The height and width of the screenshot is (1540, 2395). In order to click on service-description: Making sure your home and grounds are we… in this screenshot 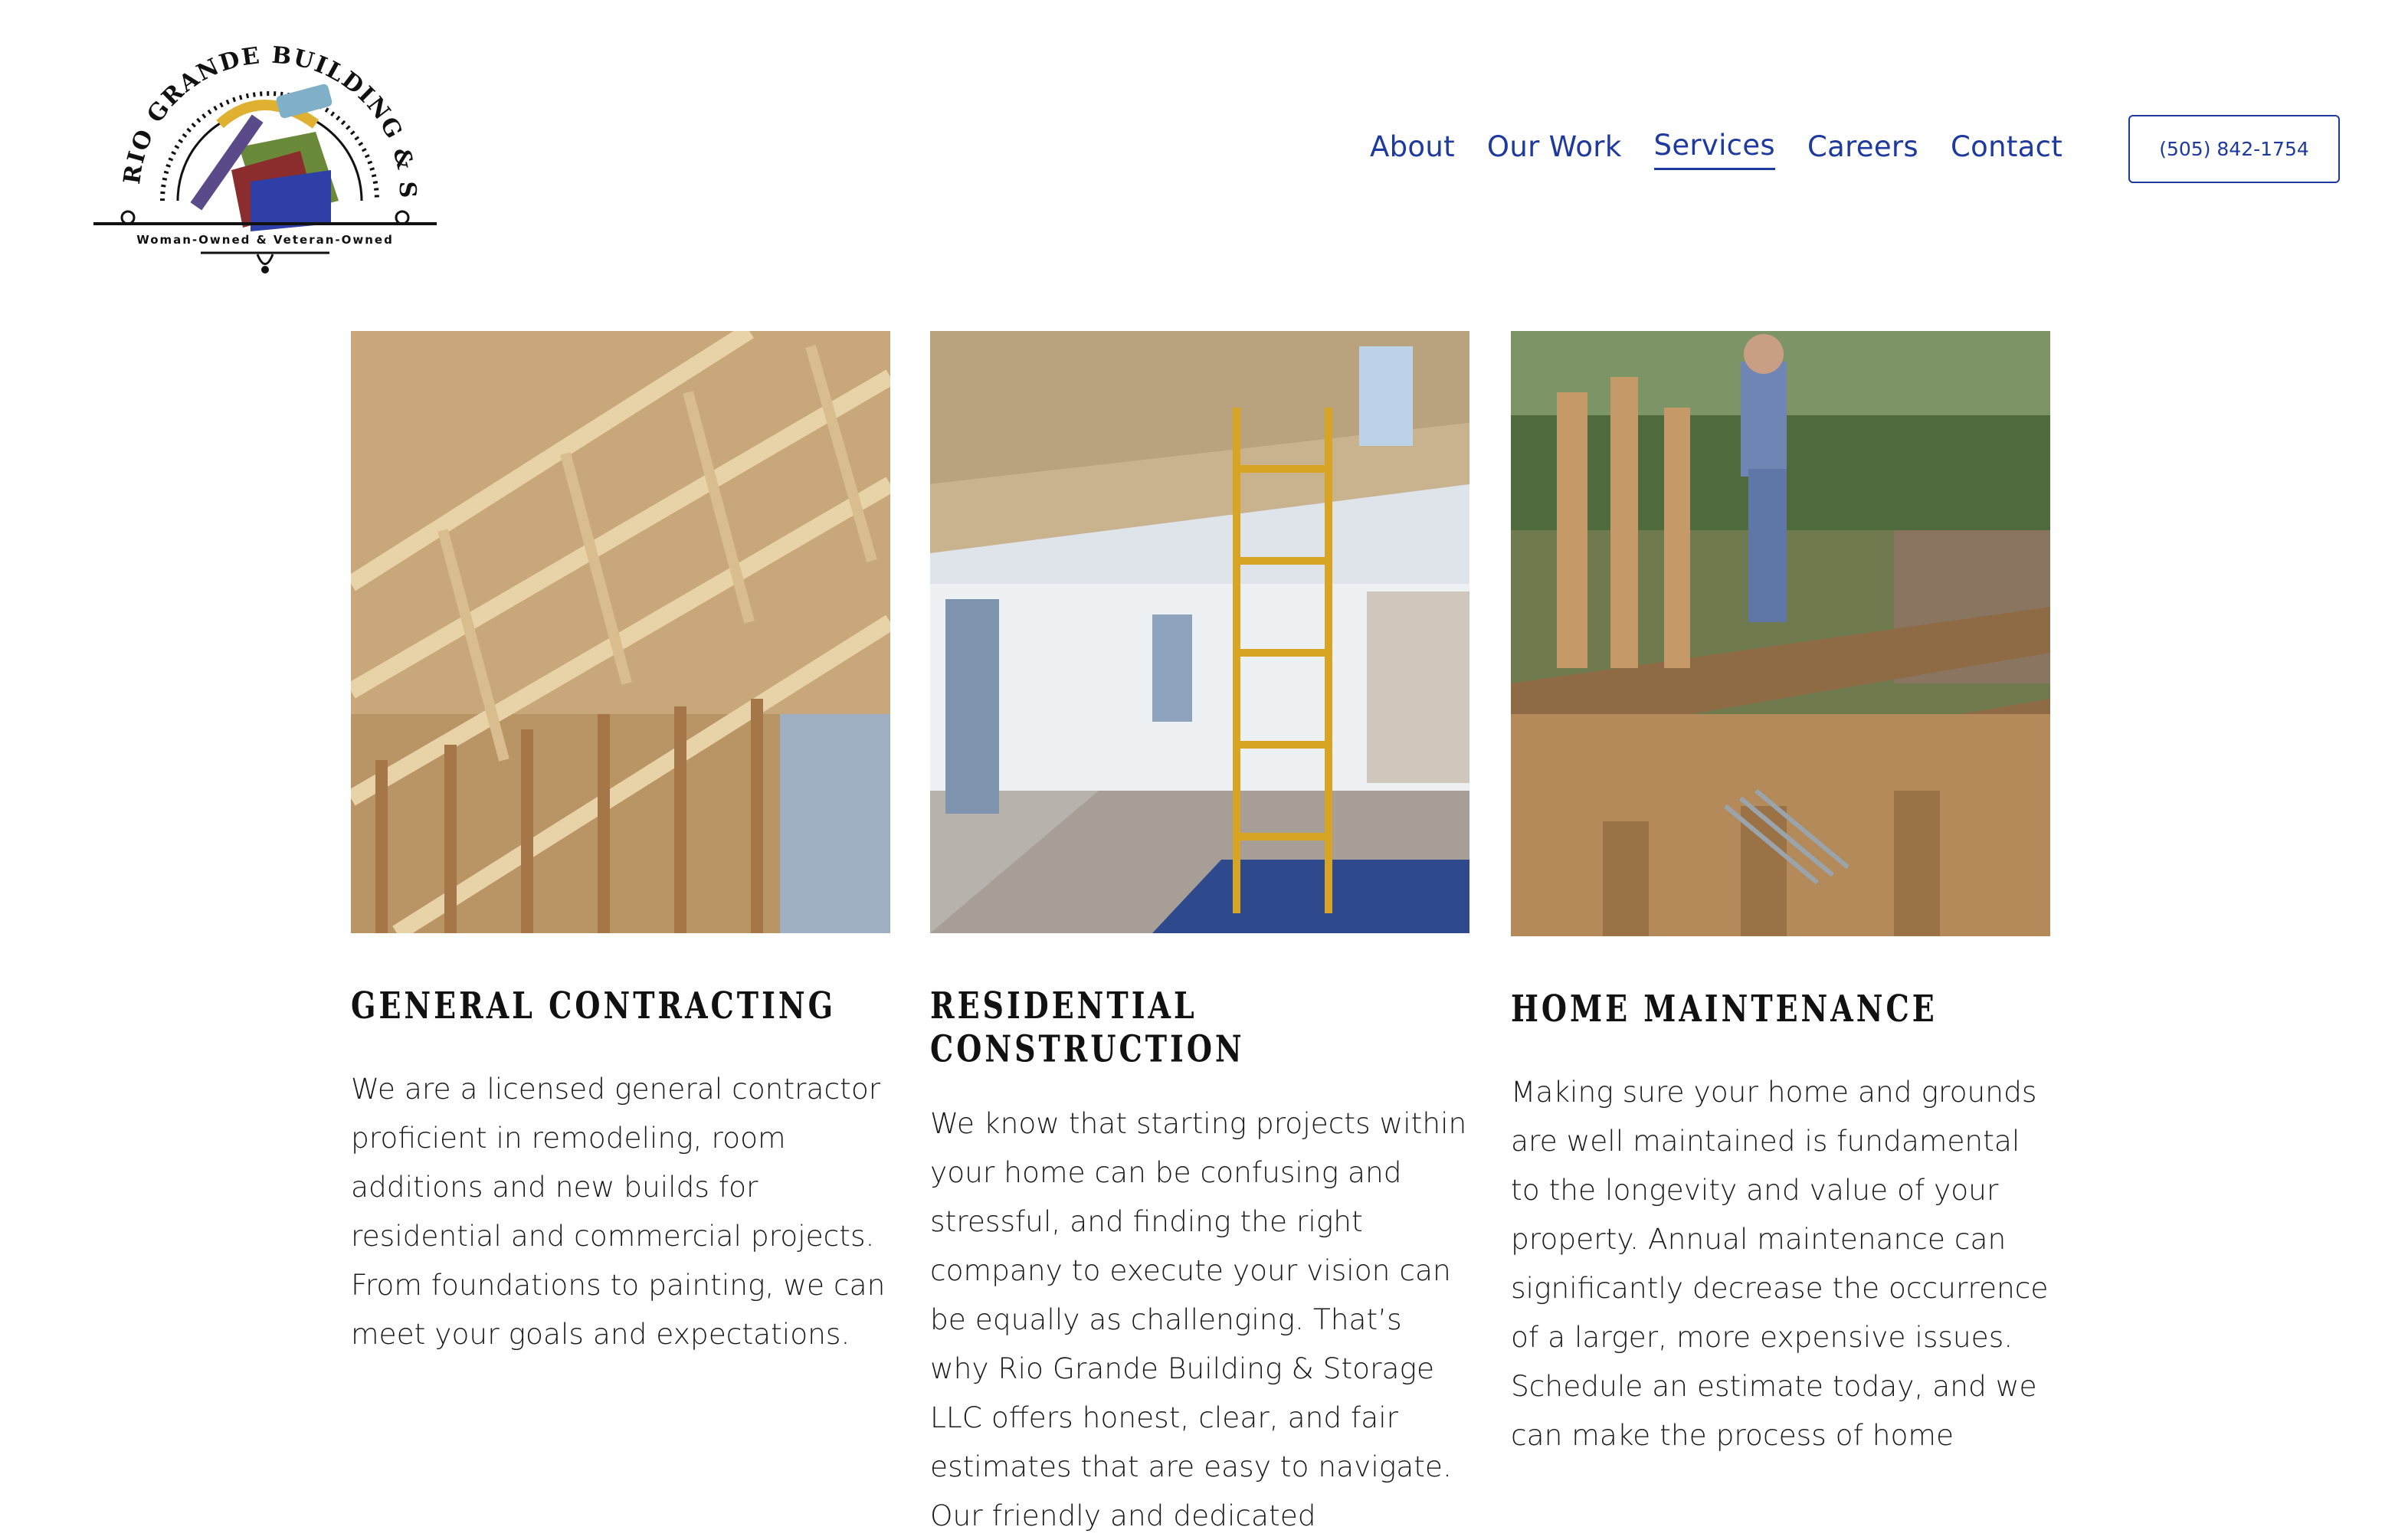, I will do `click(1780, 1263)`.